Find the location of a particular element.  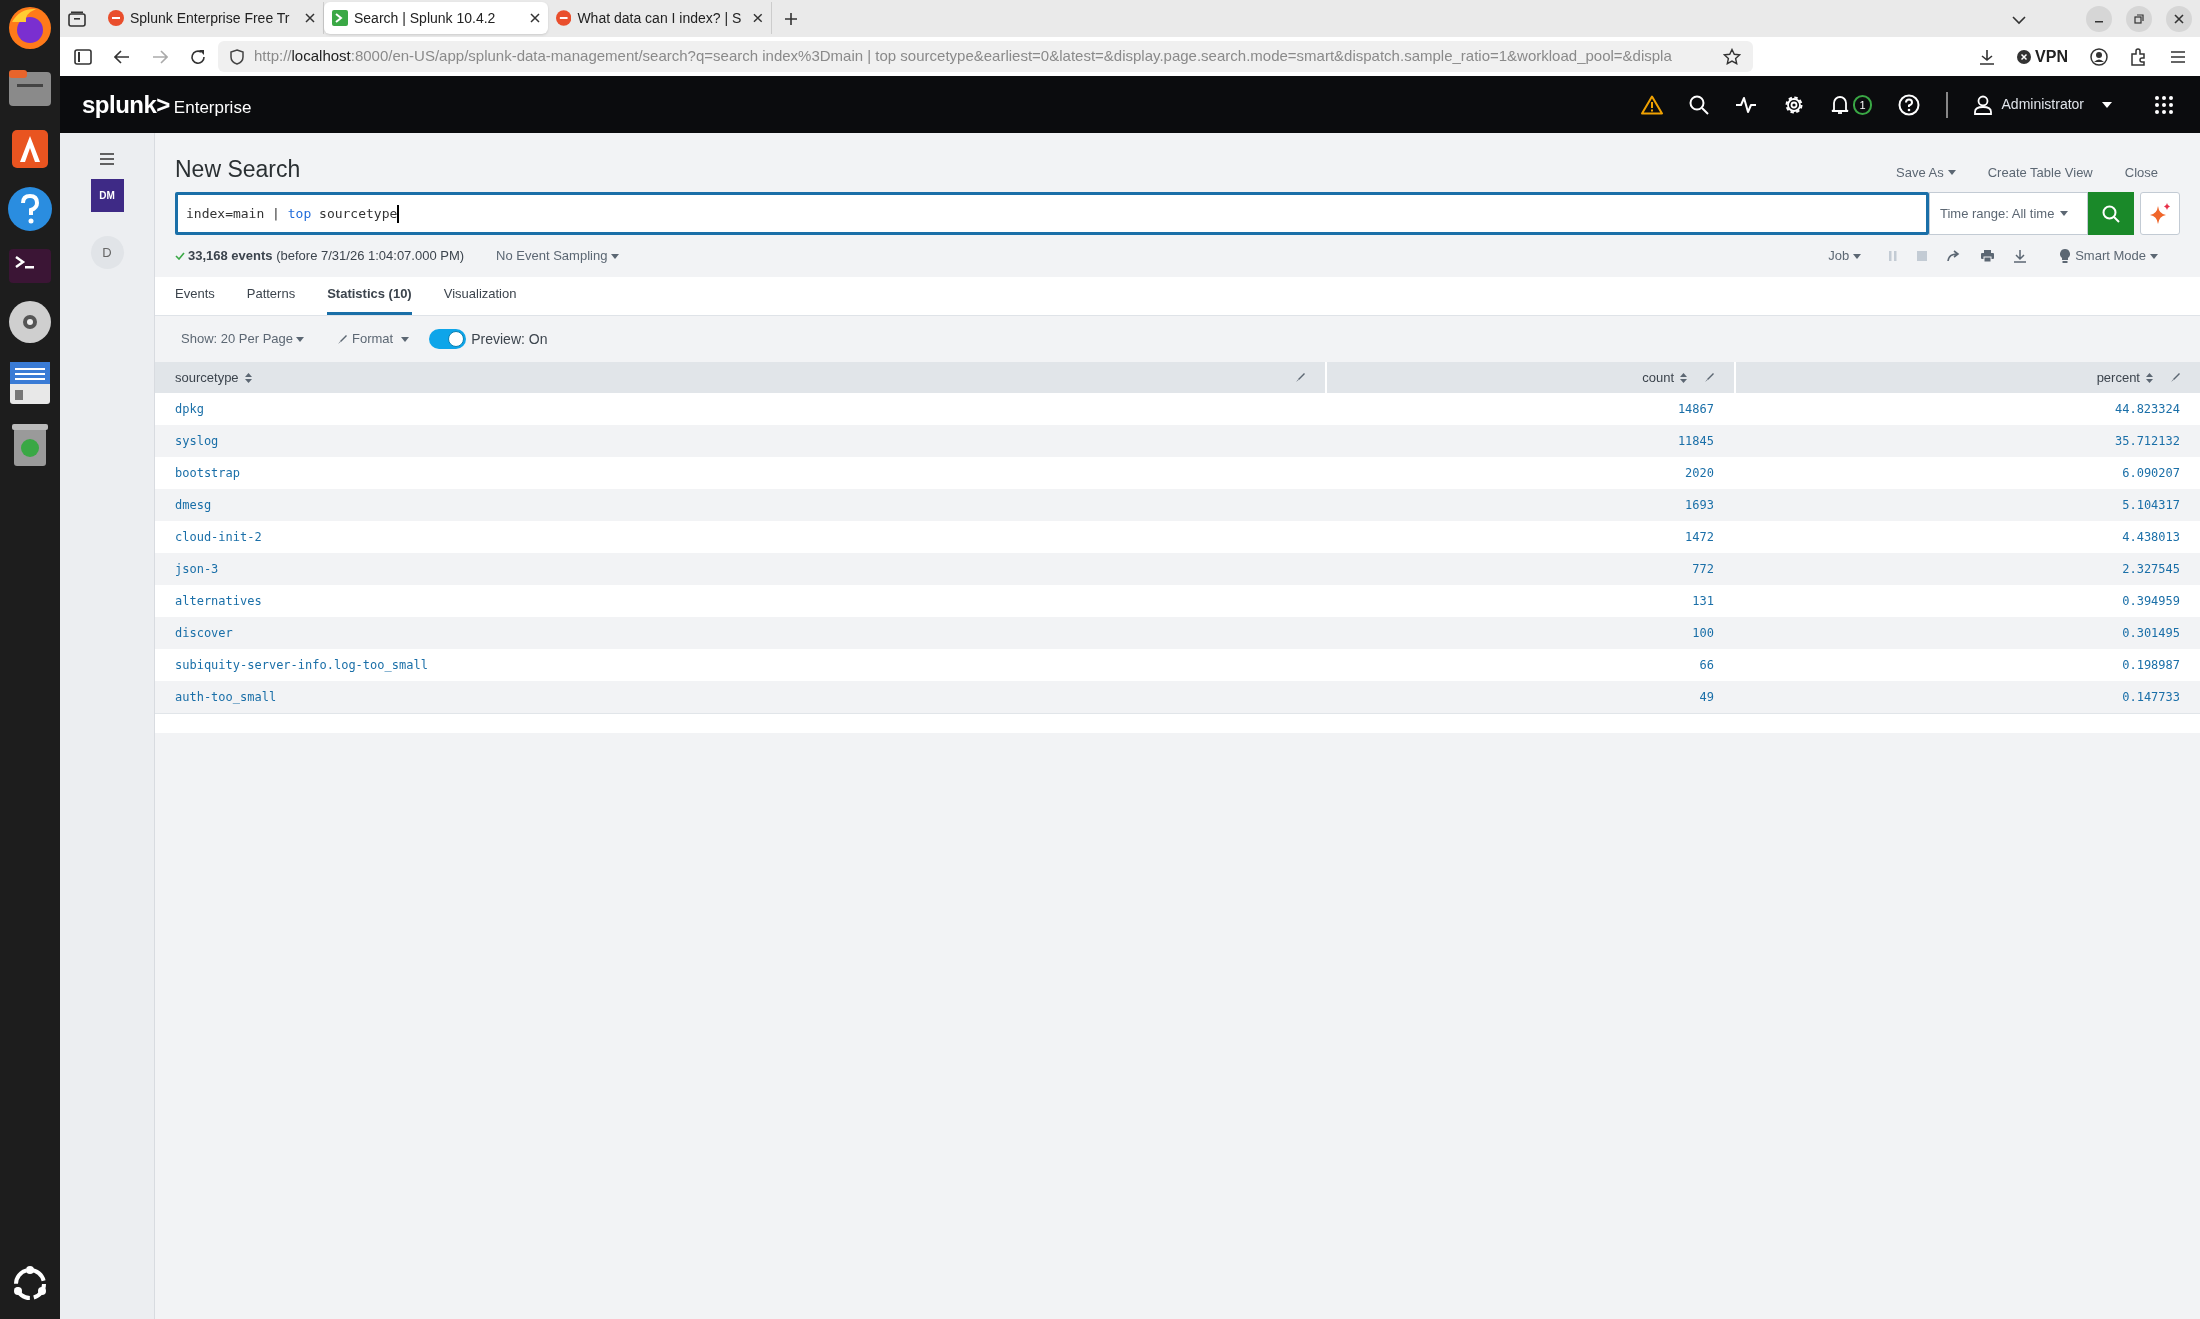

browser-icon is located at coordinates (30, 28).